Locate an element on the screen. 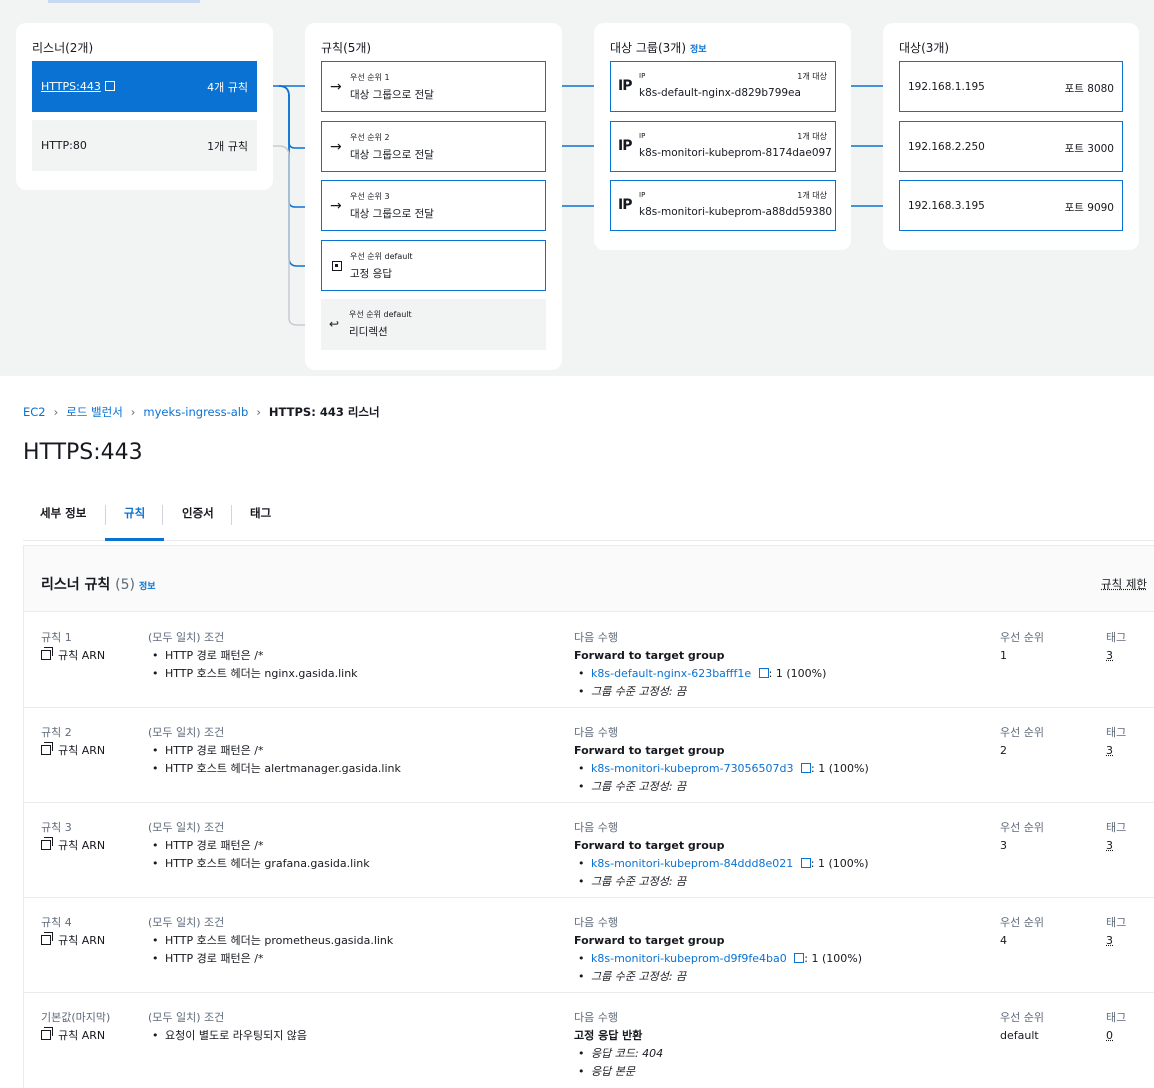 Image resolution: width=1154 pixels, height=1088 pixels. condition-item: HTTP 경로 패턴은 /* is located at coordinates (270, 959).